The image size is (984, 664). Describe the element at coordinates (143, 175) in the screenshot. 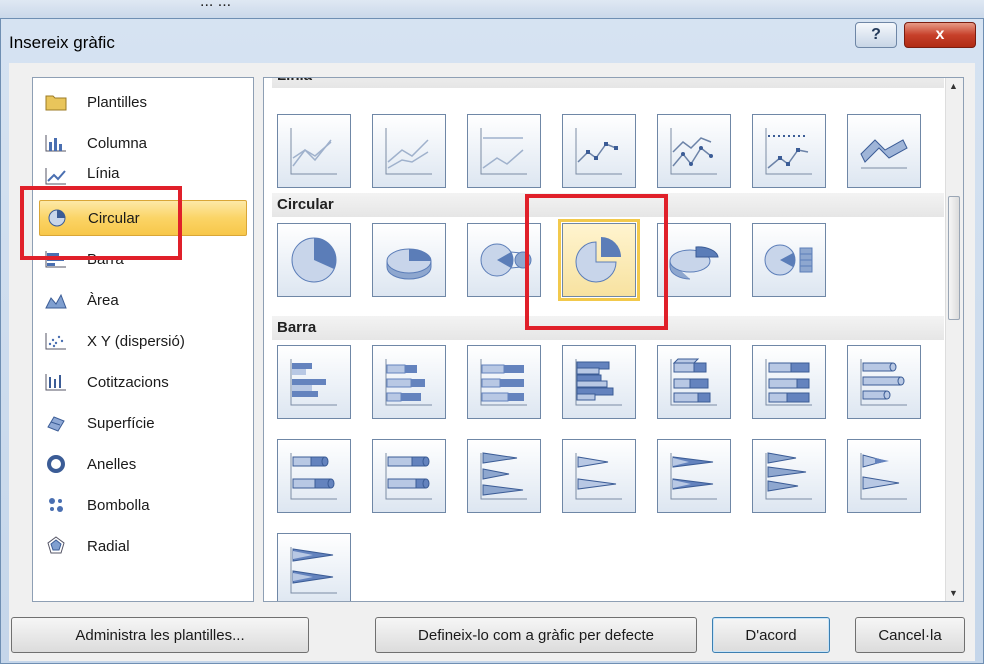

I see `category-item-linia: Línia` at that location.